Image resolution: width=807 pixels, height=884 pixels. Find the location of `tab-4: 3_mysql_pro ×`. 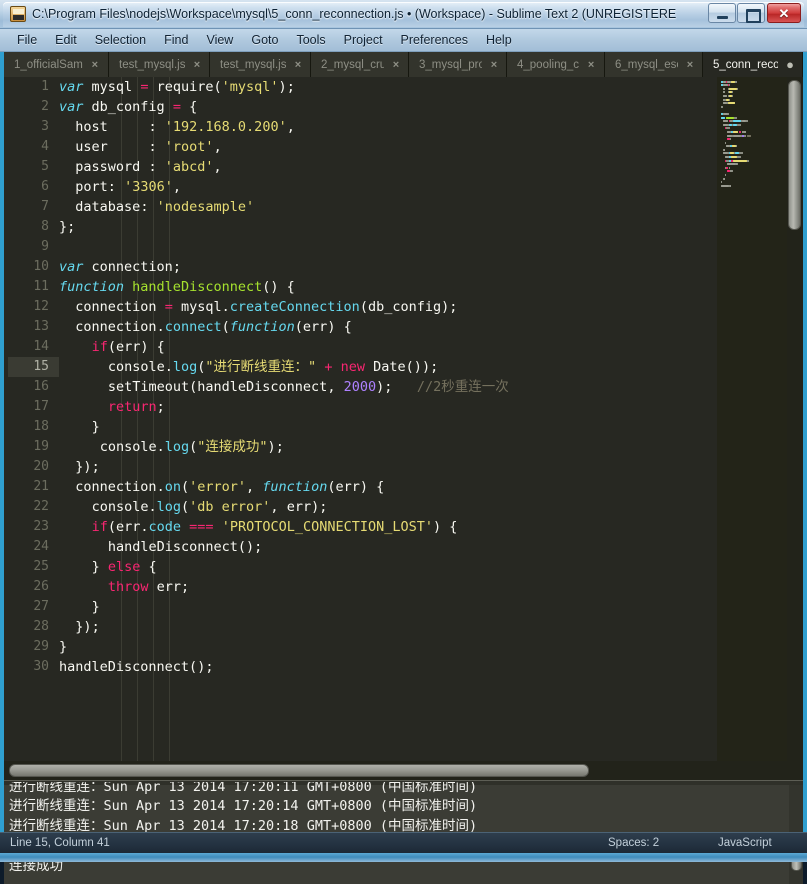

tab-4: 3_mysql_pro × is located at coordinates (458, 64).